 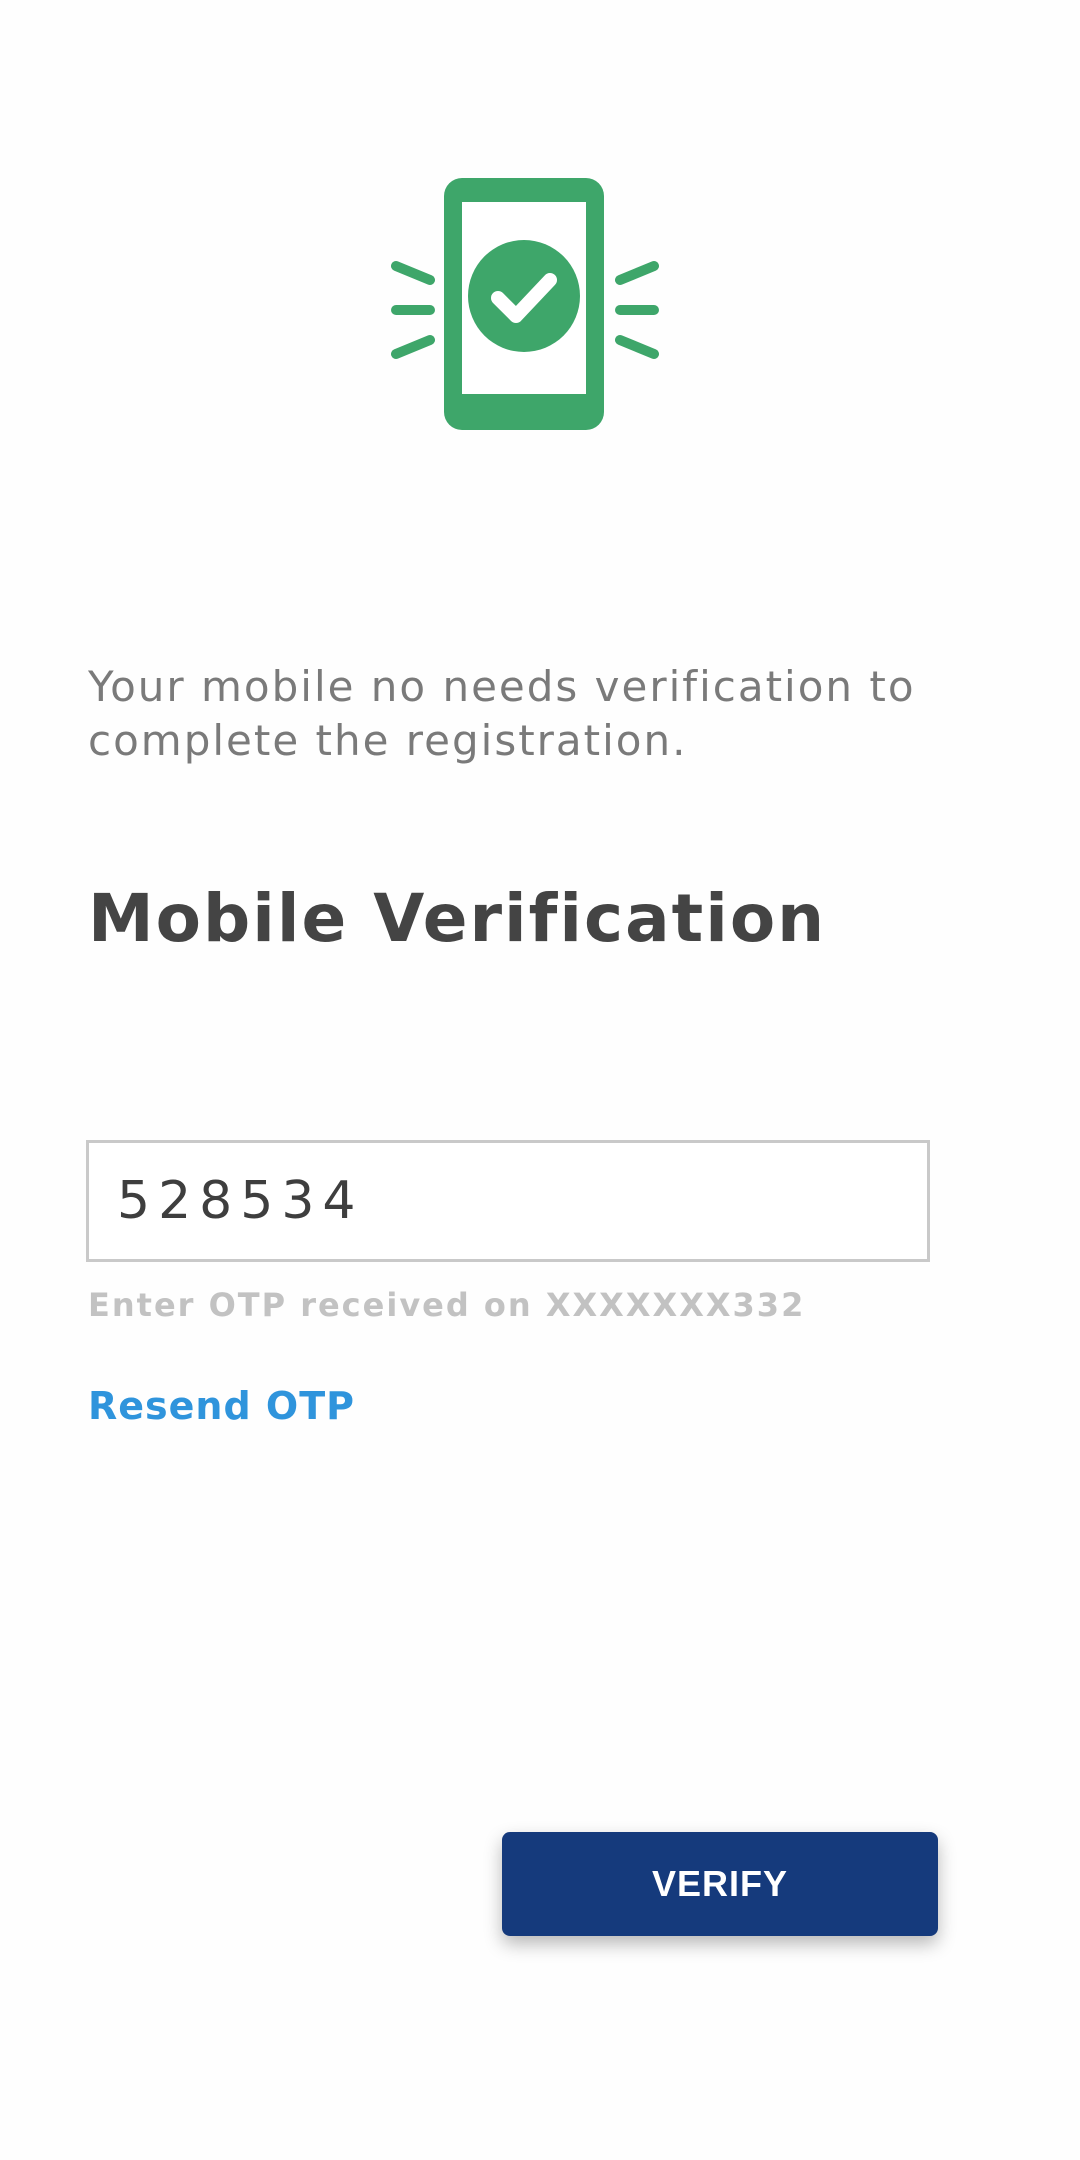 I want to click on verify-button: VERIFY, so click(x=720, y=1884).